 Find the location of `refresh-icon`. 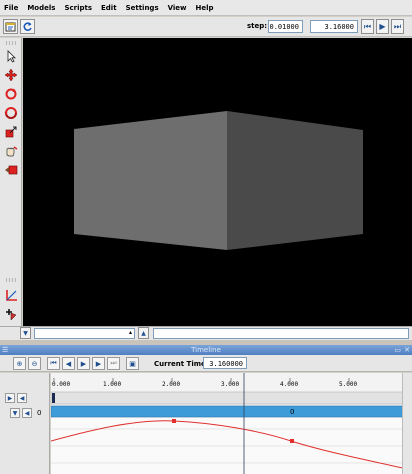

refresh-icon is located at coordinates (27, 26).